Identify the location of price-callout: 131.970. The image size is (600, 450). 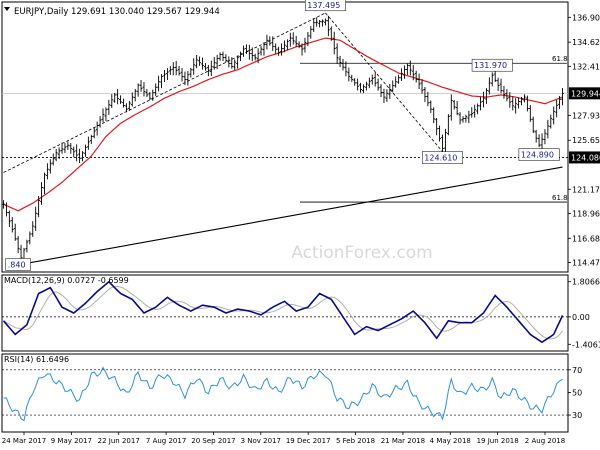
(492, 65).